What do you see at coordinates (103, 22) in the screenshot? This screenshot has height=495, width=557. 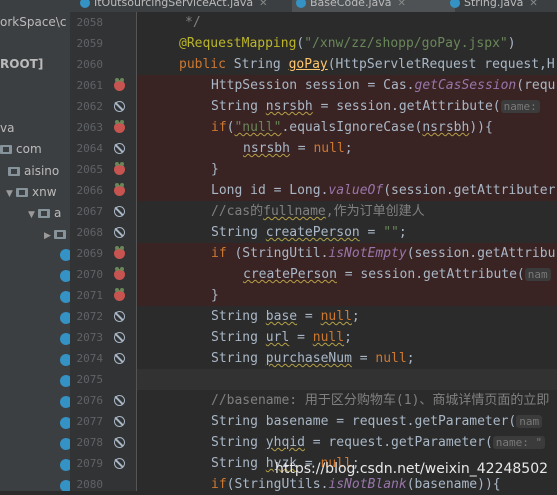 I see `gutter-line: 2058` at bounding box center [103, 22].